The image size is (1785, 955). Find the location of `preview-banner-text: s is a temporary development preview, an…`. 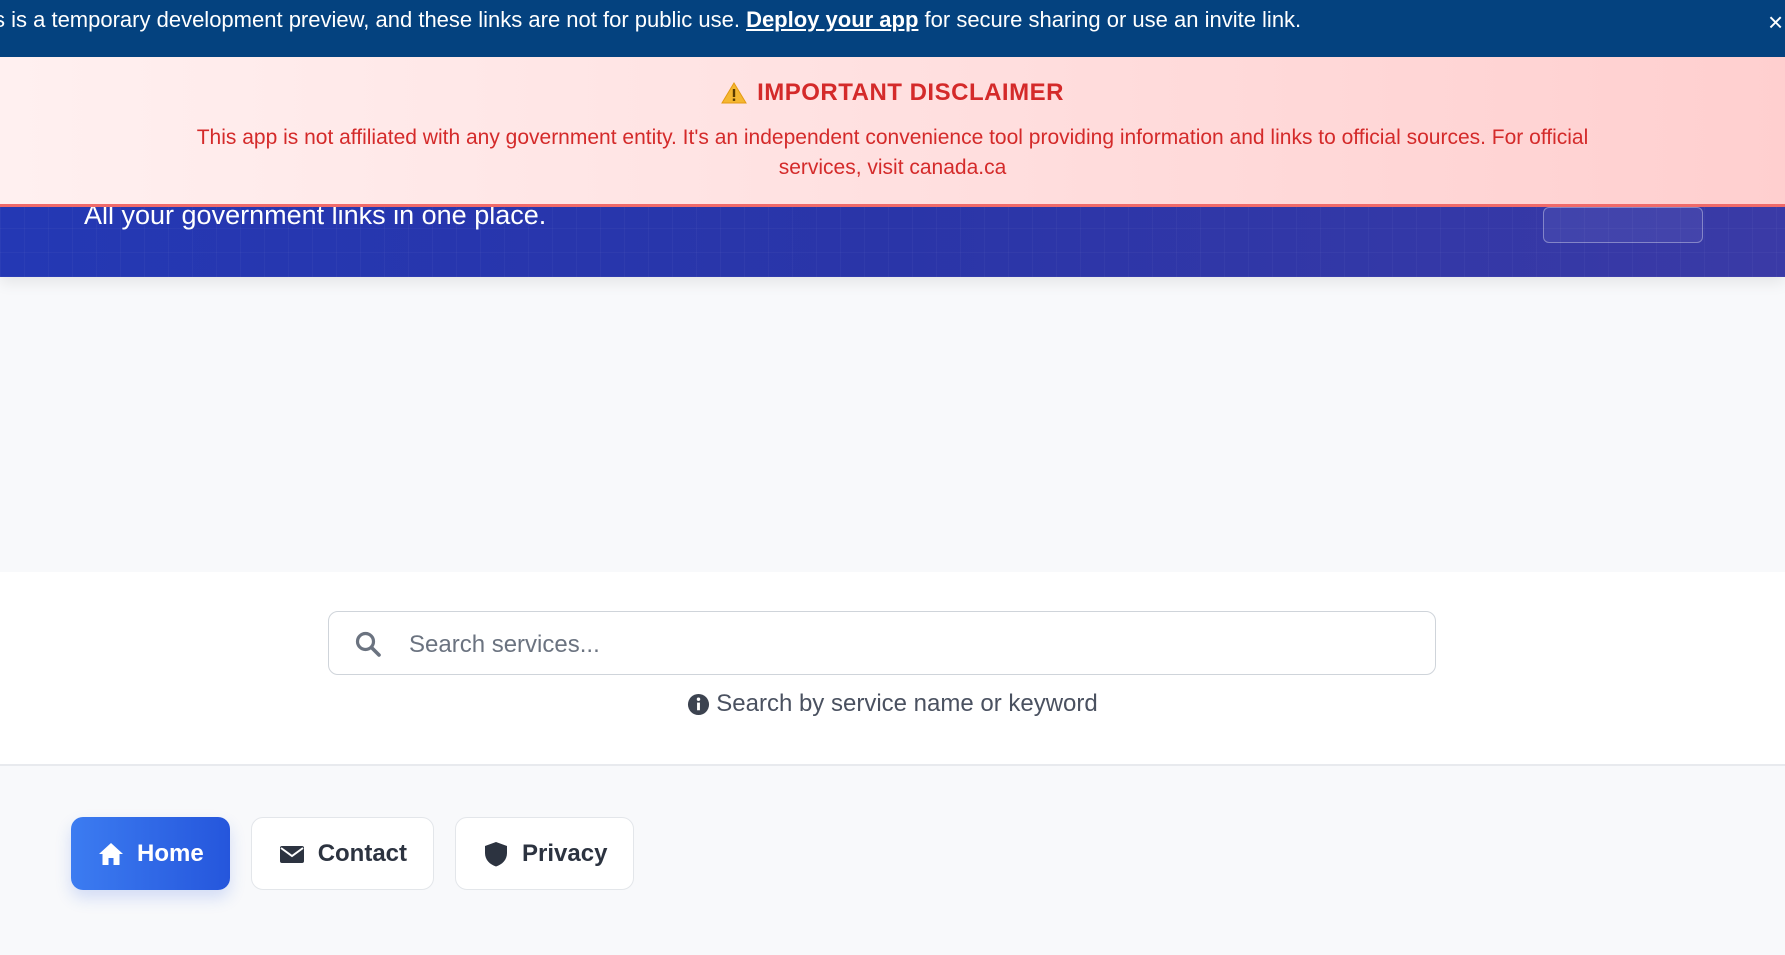

preview-banner-text: s is a temporary development preview, an… is located at coordinates (650, 20).